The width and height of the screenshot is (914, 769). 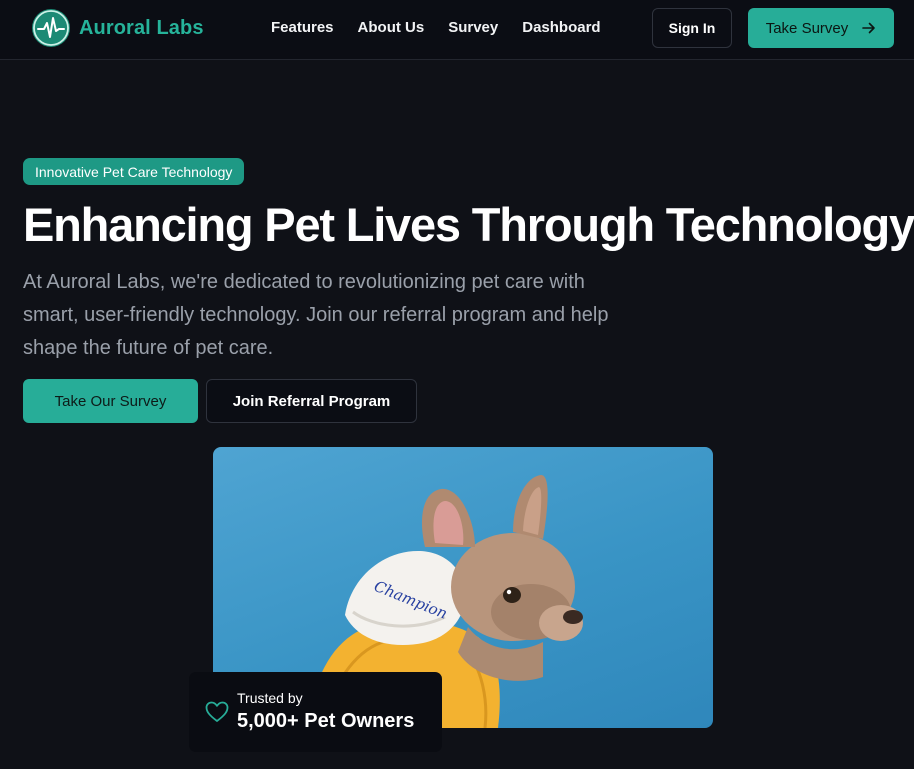 I want to click on sign-in-button: Sign In, so click(x=692, y=28).